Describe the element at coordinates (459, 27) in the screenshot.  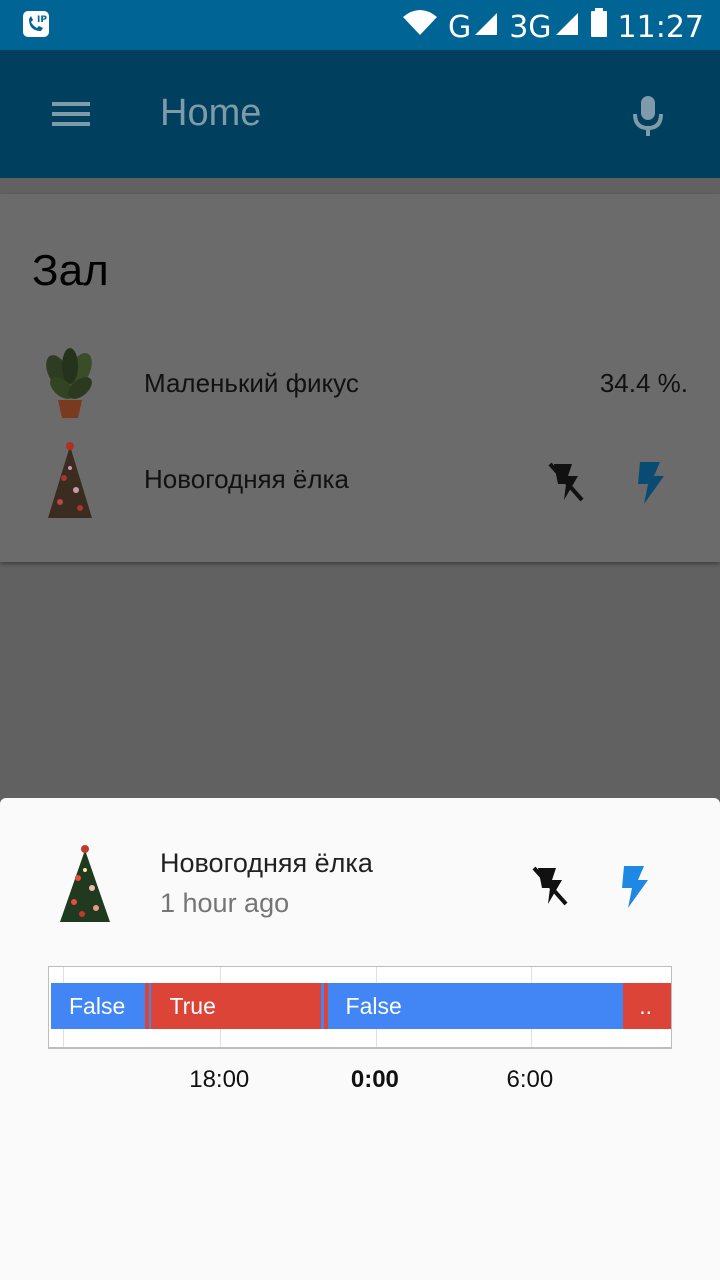
I see `network-type-1: G` at that location.